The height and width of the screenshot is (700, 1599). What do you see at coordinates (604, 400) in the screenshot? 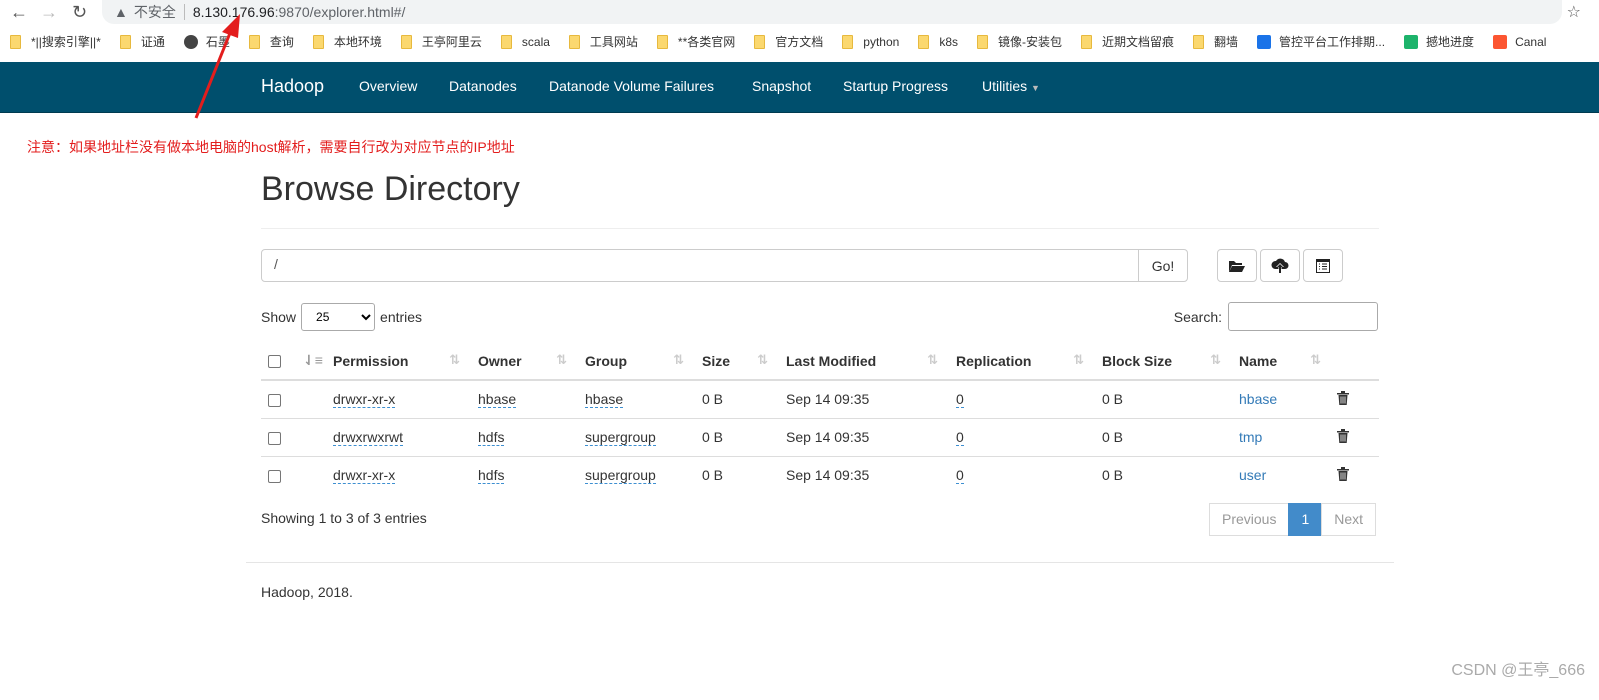
I see `group-link: hbase` at bounding box center [604, 400].